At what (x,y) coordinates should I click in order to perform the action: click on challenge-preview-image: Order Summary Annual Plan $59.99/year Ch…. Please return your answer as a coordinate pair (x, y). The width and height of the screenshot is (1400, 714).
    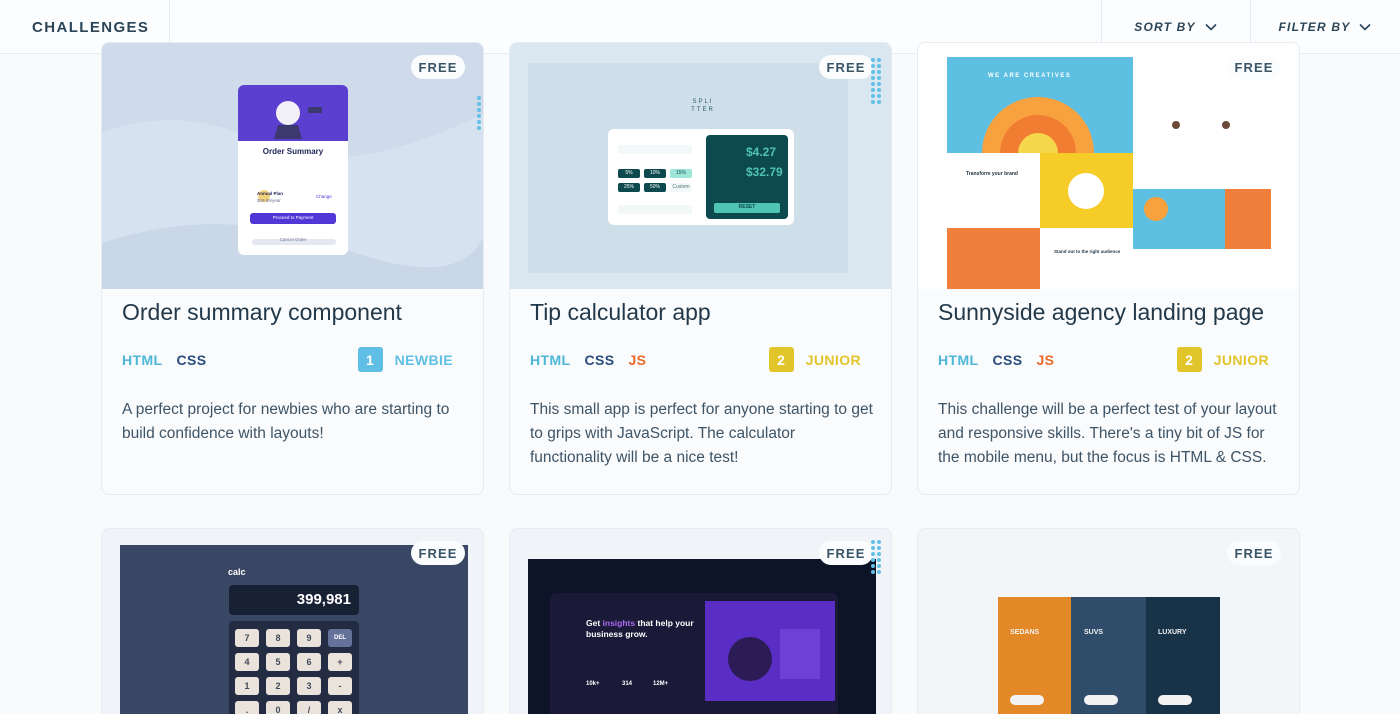
    Looking at the image, I should click on (292, 166).